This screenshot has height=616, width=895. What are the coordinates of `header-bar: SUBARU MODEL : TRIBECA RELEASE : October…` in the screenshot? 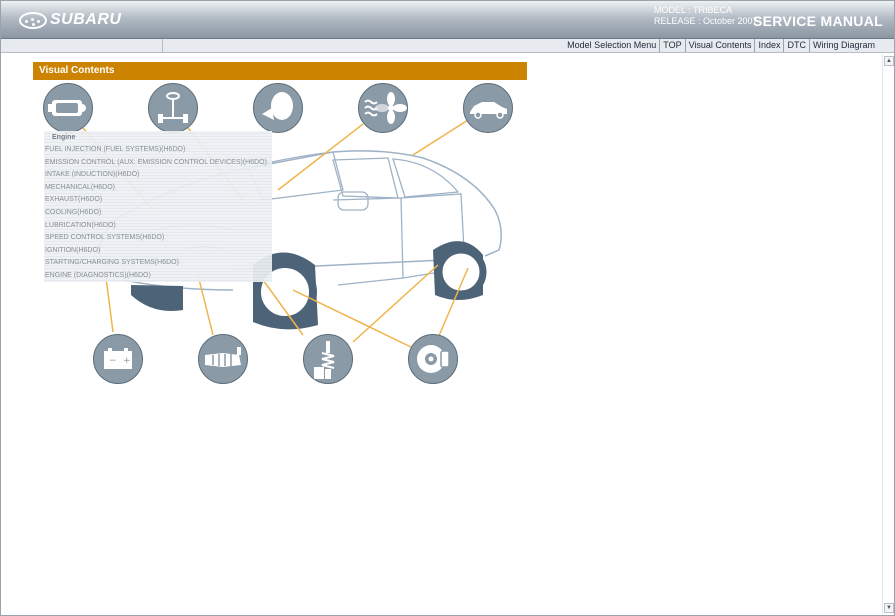 It's located at (447, 20).